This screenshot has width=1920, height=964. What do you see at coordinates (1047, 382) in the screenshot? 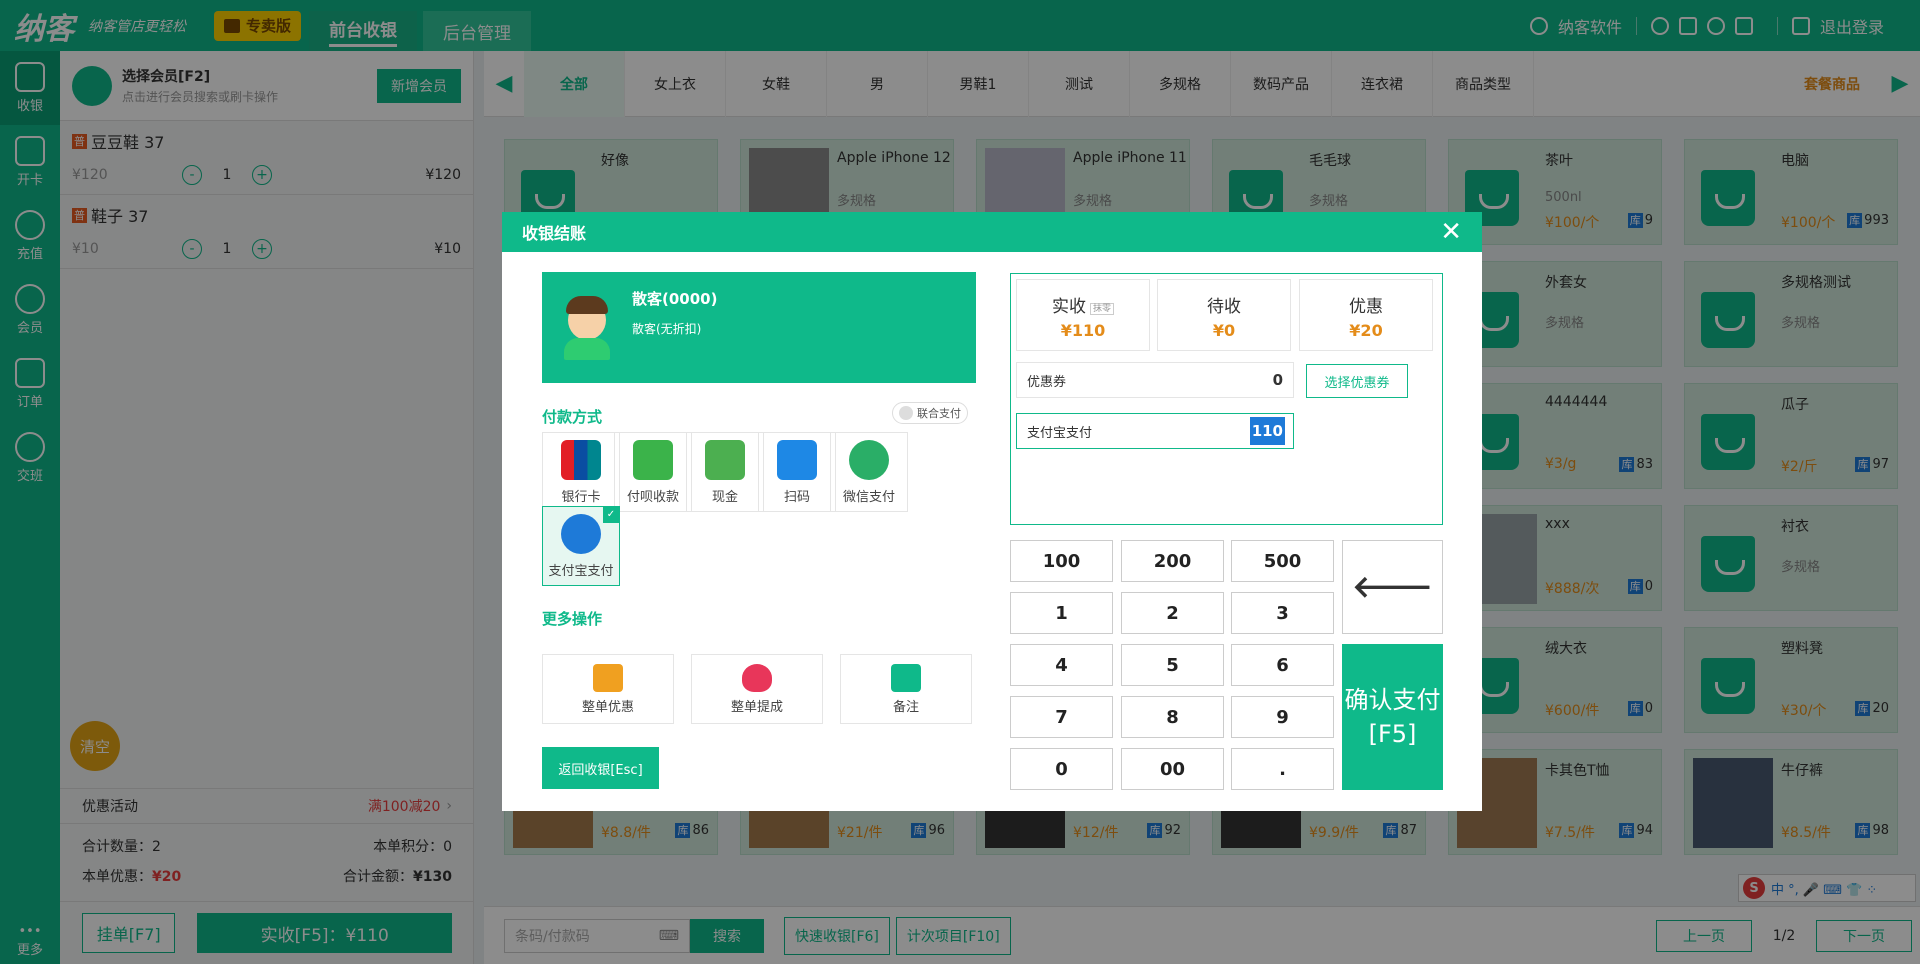
I see `coupon-label: 优惠券` at bounding box center [1047, 382].